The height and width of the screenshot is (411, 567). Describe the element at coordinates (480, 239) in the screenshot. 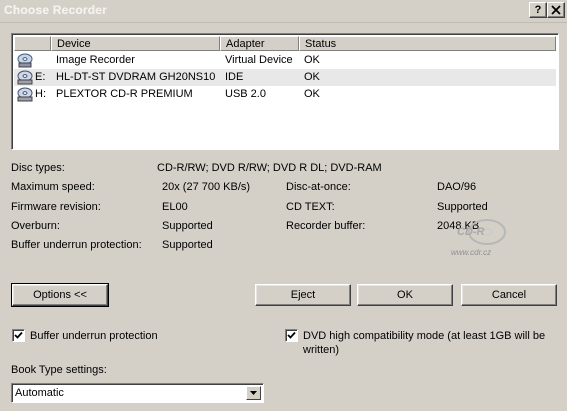

I see `cdr-watermark-logo: CD-R www.cdr.cz` at that location.